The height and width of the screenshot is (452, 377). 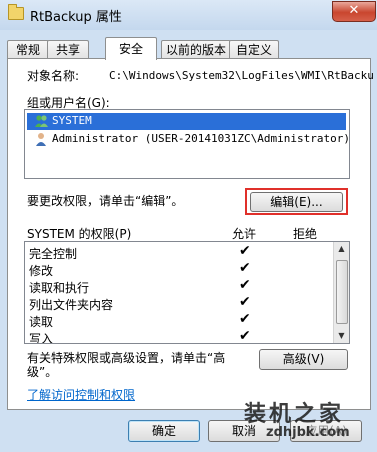 I want to click on deny-column-header: 拒绝, so click(x=305, y=234).